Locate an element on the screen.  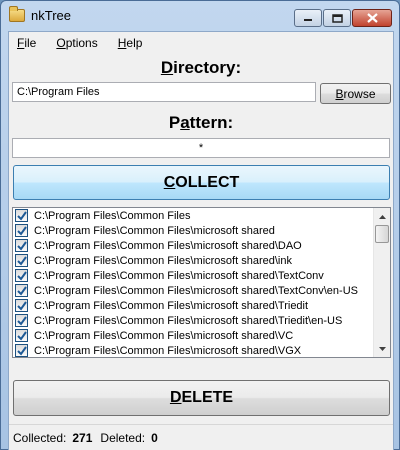
delete-button: D ELETE is located at coordinates (201, 398).